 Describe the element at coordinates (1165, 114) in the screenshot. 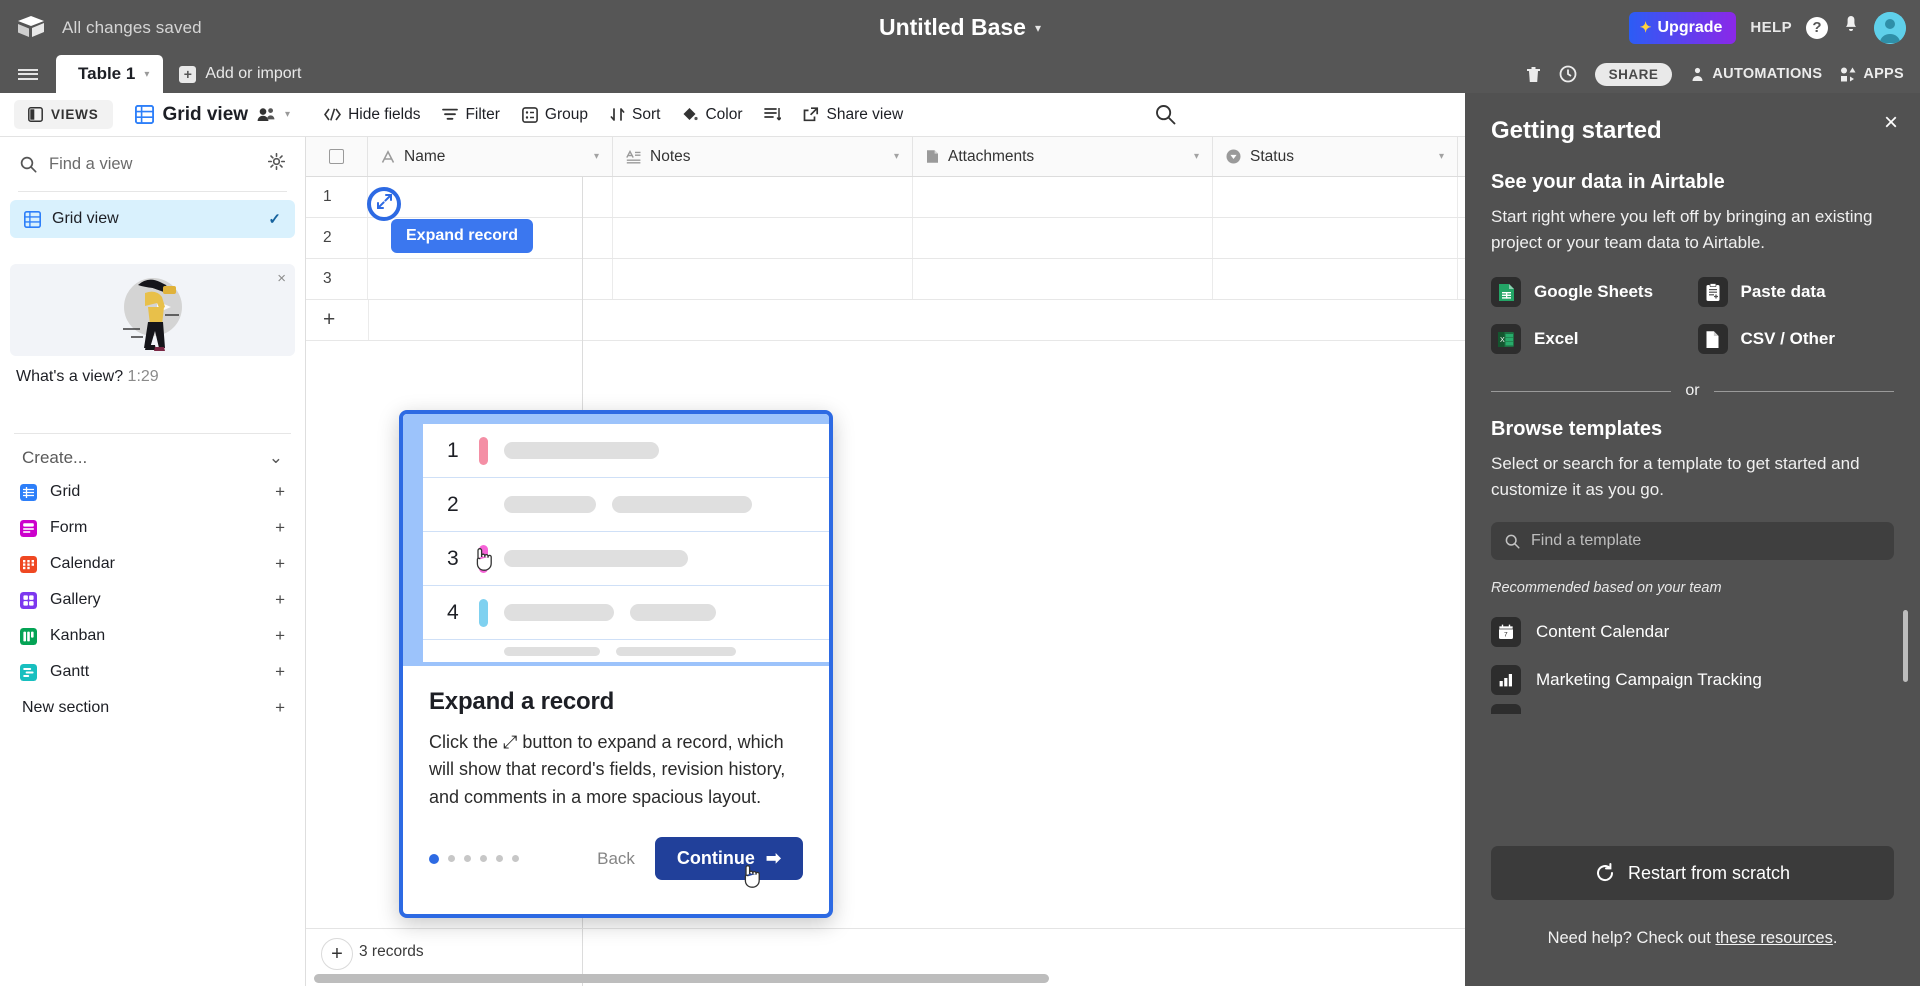

I see `search-icon` at that location.